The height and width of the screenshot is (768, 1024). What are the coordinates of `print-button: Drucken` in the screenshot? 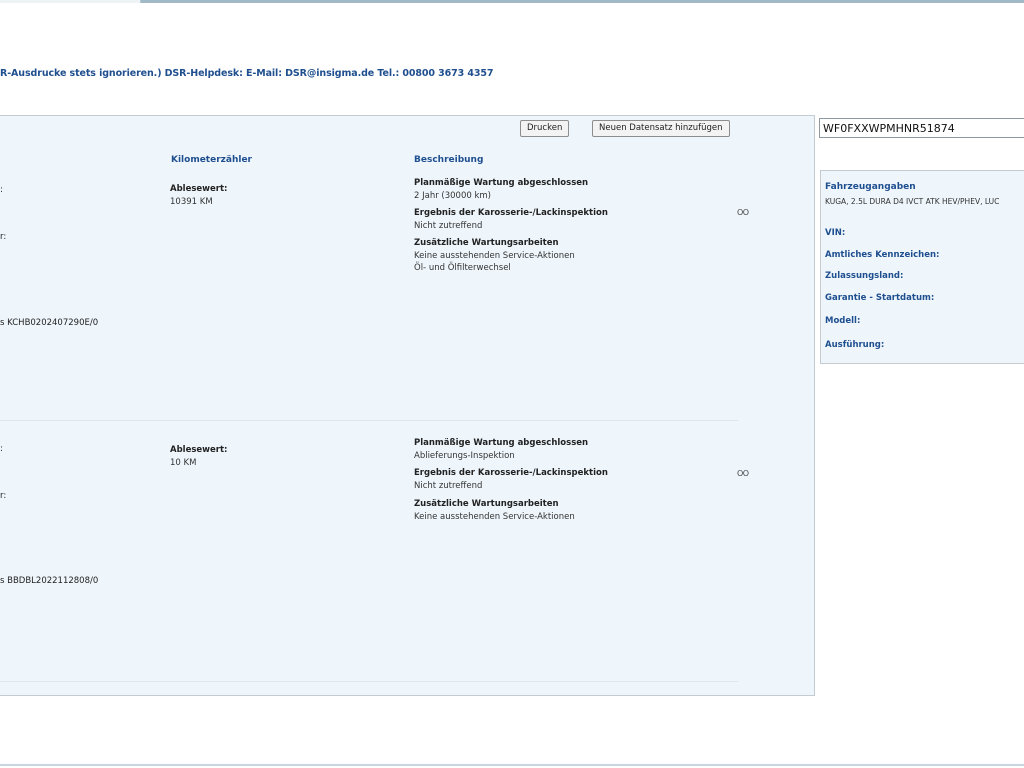 It's located at (545, 128).